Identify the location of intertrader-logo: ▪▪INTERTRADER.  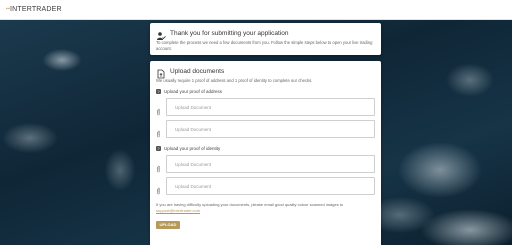
(34, 9).